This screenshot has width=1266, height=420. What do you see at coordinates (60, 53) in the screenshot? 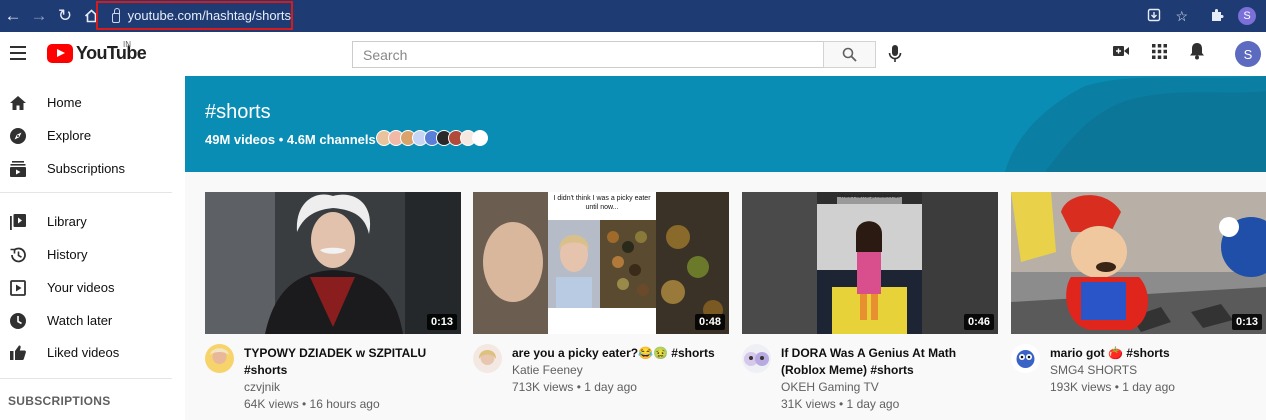
I see `youtube-play-icon` at bounding box center [60, 53].